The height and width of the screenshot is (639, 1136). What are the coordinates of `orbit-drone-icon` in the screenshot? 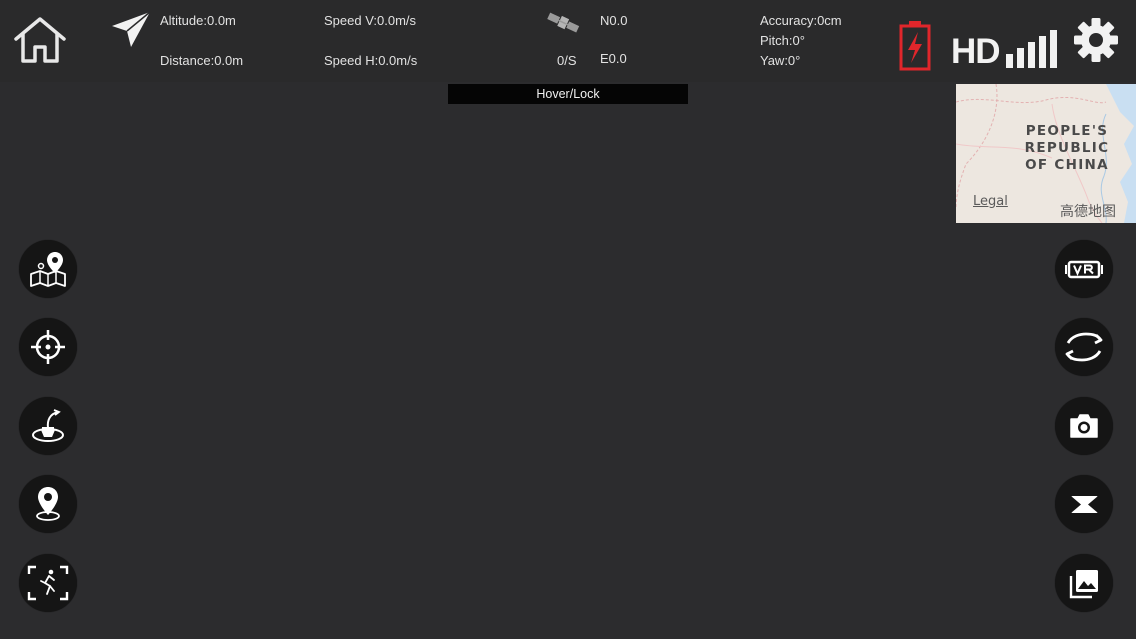 It's located at (48, 425).